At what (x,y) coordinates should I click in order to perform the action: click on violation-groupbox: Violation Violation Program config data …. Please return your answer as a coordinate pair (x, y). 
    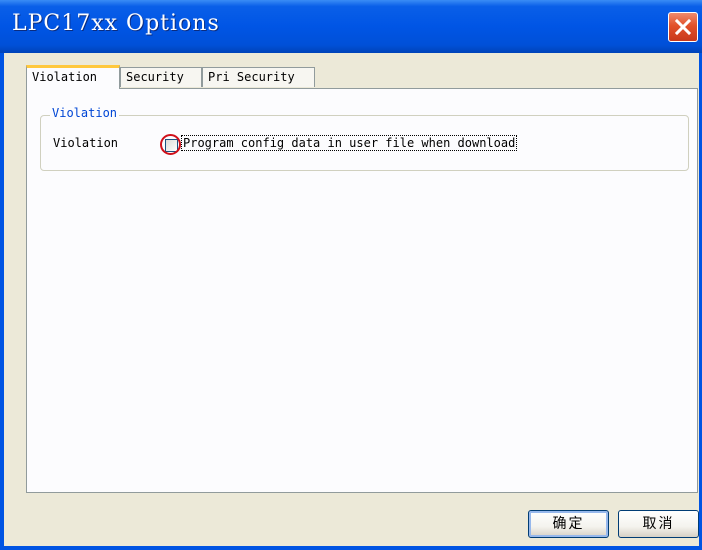
    Looking at the image, I should click on (364, 138).